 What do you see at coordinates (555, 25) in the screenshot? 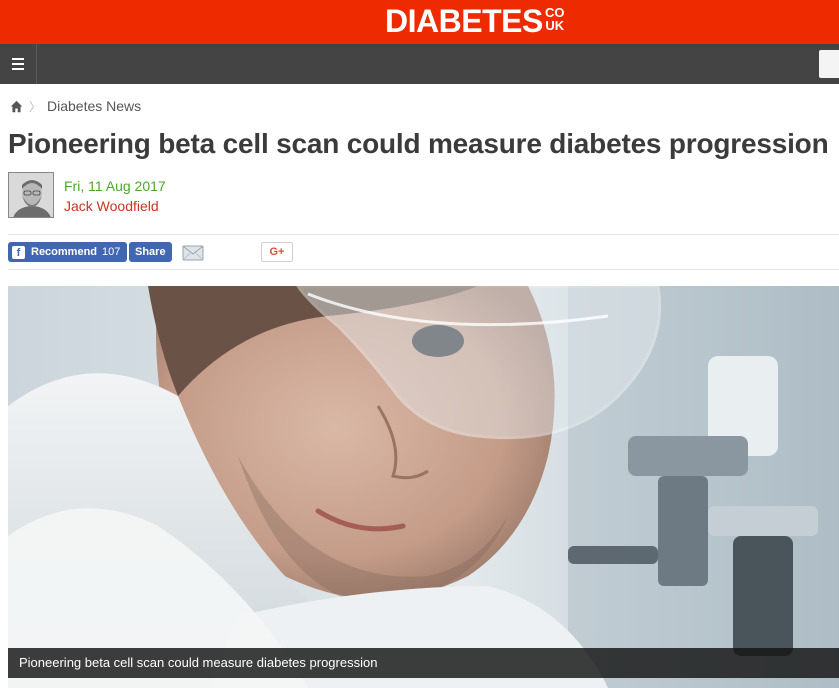
I see `logo-suffix-uk: UK` at bounding box center [555, 25].